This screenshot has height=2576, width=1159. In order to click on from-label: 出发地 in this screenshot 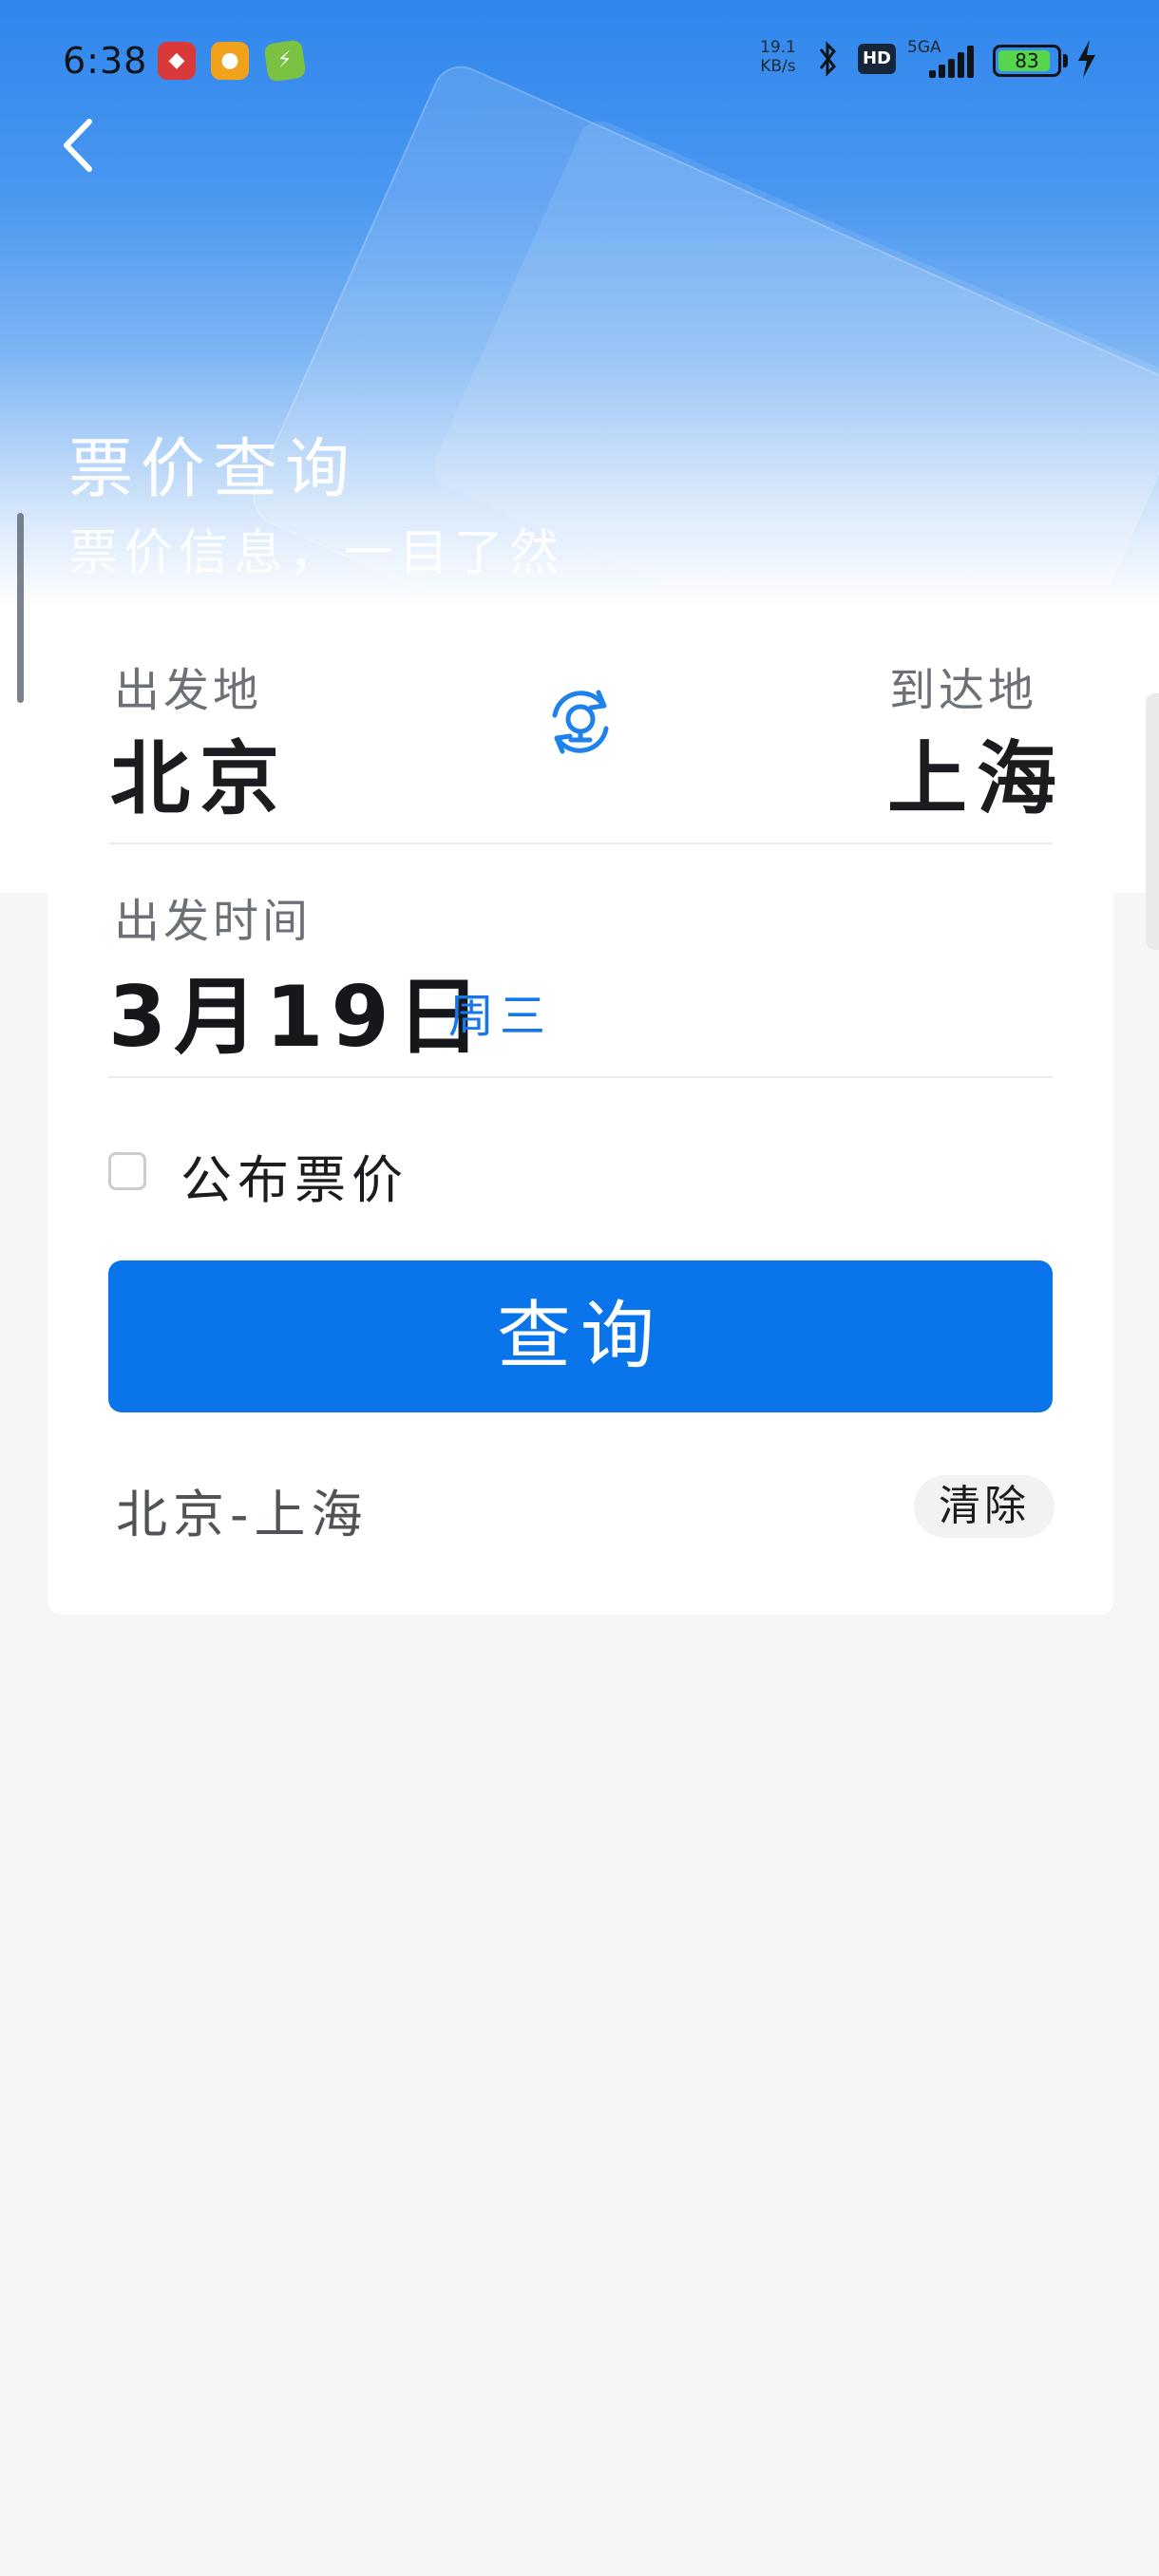, I will do `click(188, 690)`.